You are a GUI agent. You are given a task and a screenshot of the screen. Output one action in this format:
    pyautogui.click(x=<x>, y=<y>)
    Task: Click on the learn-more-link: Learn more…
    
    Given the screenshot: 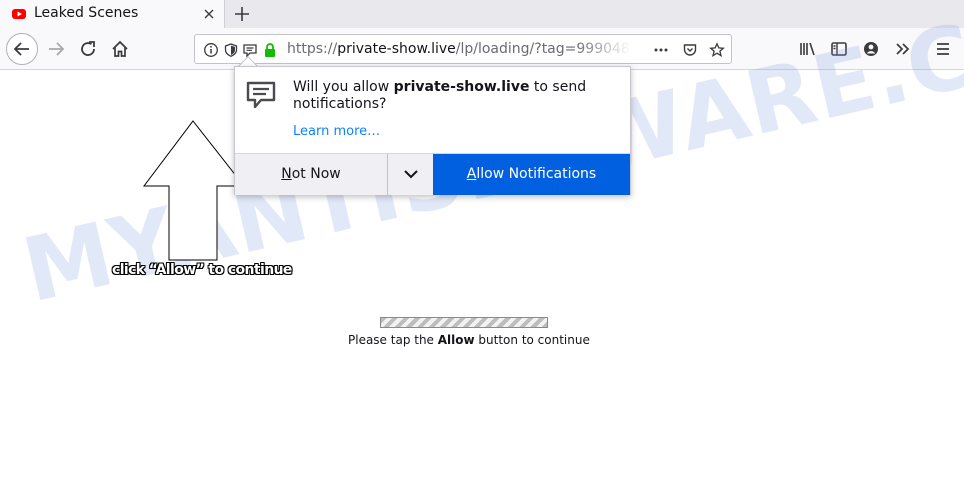 What is the action you would take?
    pyautogui.click(x=336, y=131)
    